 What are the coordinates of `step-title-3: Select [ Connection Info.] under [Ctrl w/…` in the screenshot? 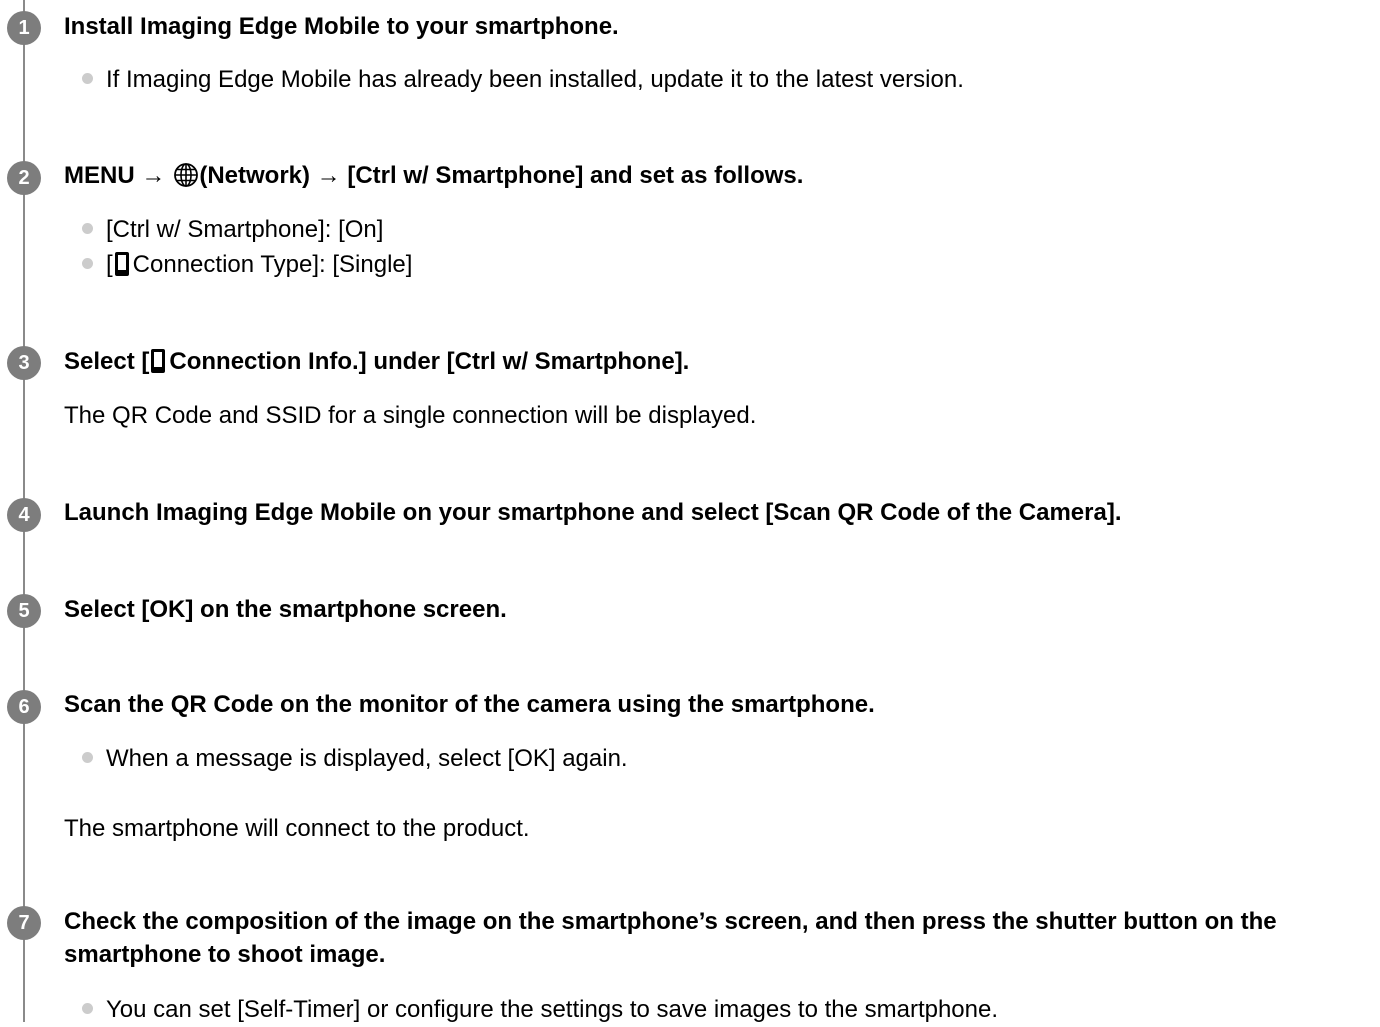 It's located at (376, 362).